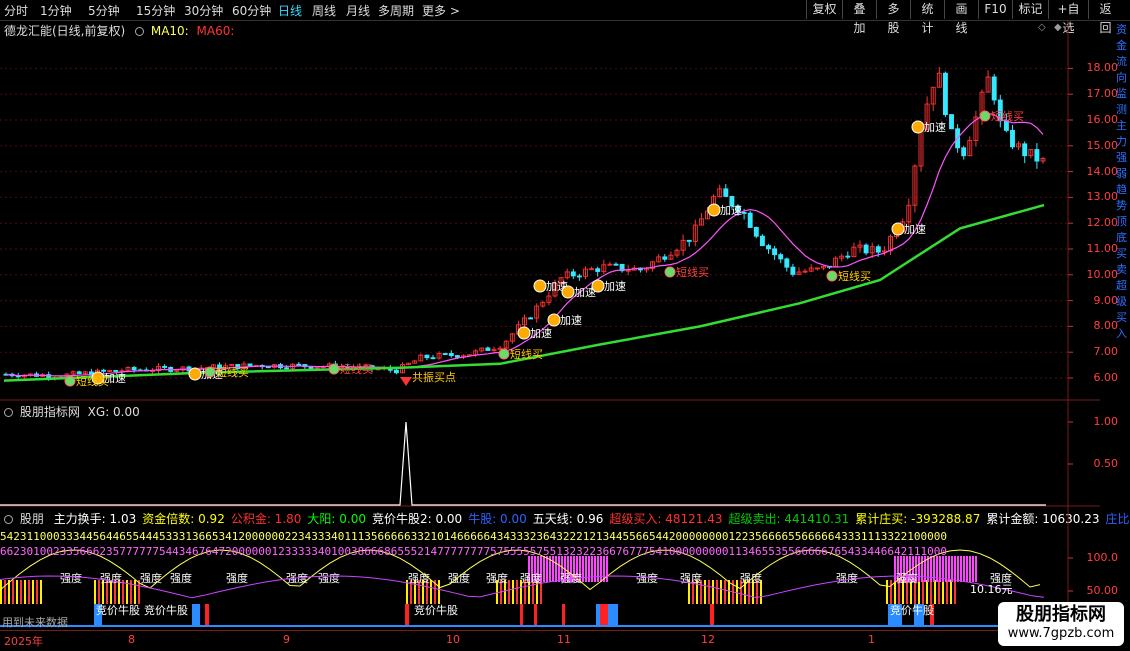  Describe the element at coordinates (1061, 633) in the screenshot. I see `watermark-url: www.7gpzb.com` at that location.